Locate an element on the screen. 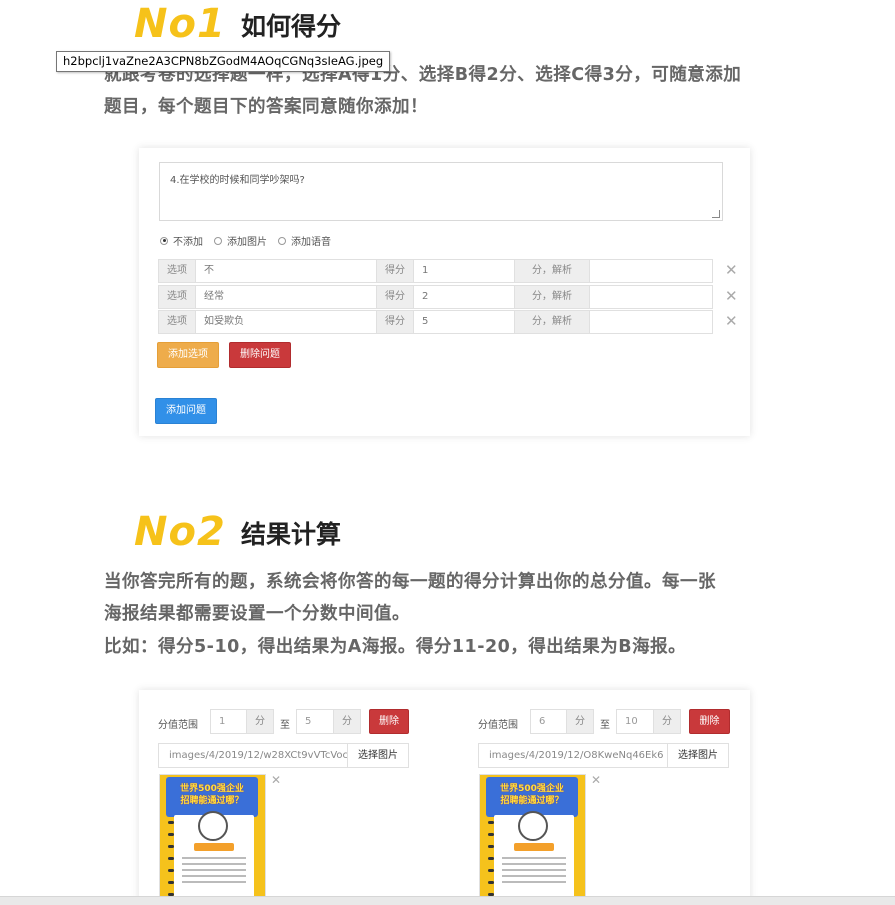  option-row: 选项 经常 得分 2 分，解析 is located at coordinates (436, 297).